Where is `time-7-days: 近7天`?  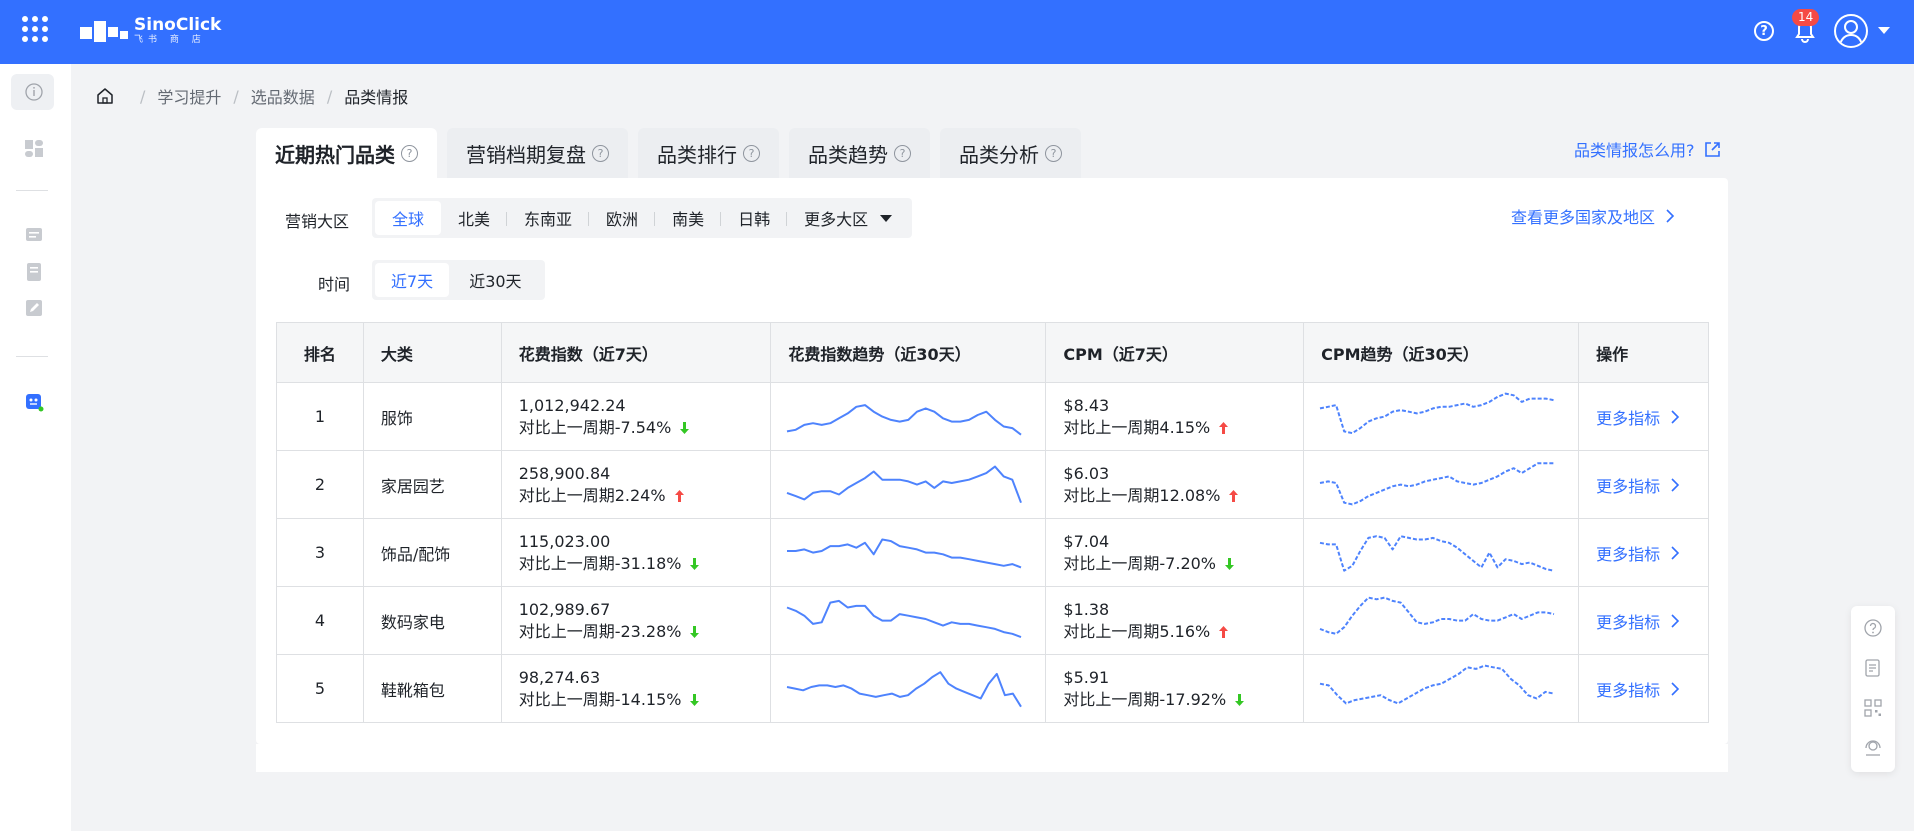
time-7-days: 近7天 is located at coordinates (412, 280).